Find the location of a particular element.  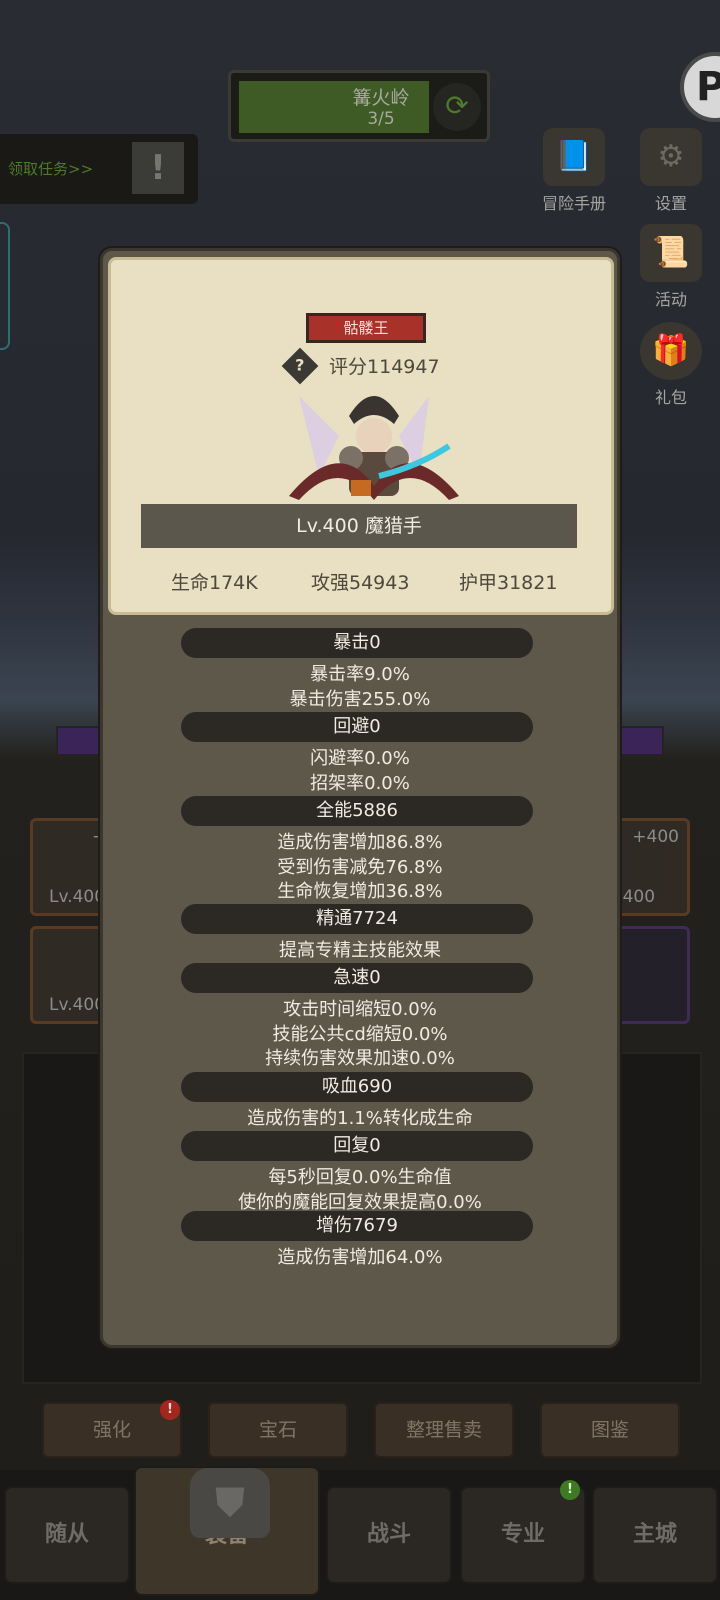

slot-enhance-level: +400 is located at coordinates (655, 837).